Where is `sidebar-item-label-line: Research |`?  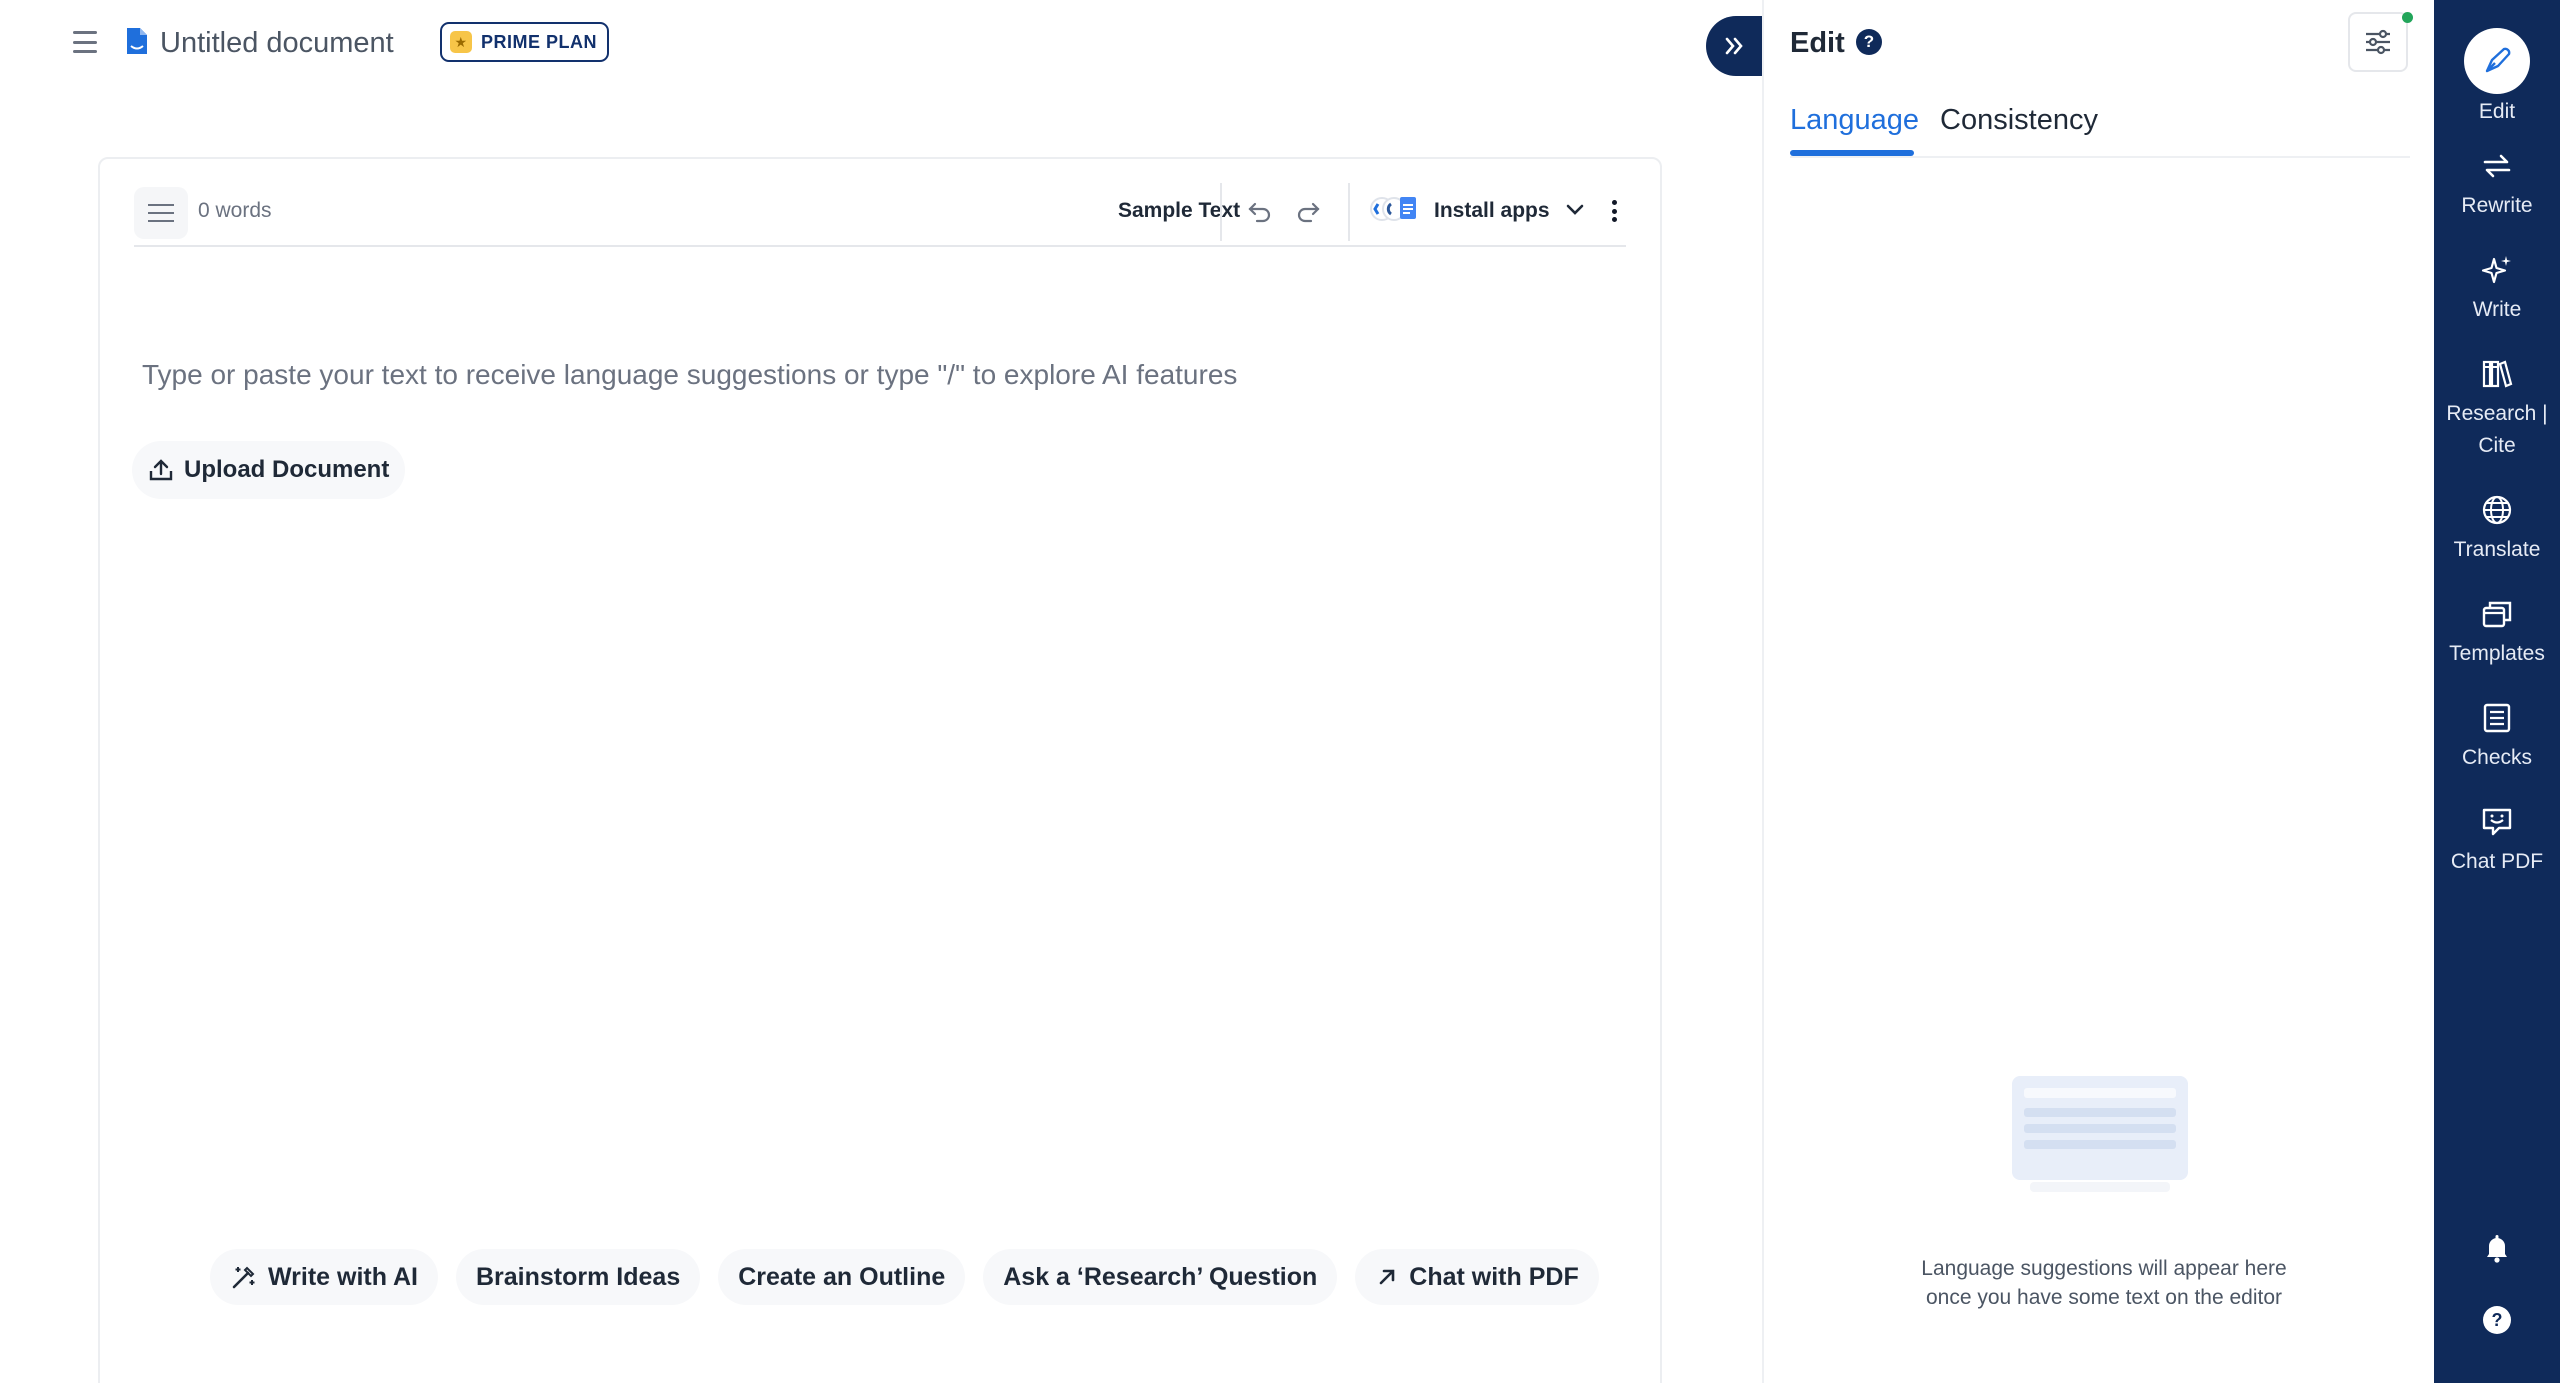 sidebar-item-label-line: Research | is located at coordinates (2497, 413).